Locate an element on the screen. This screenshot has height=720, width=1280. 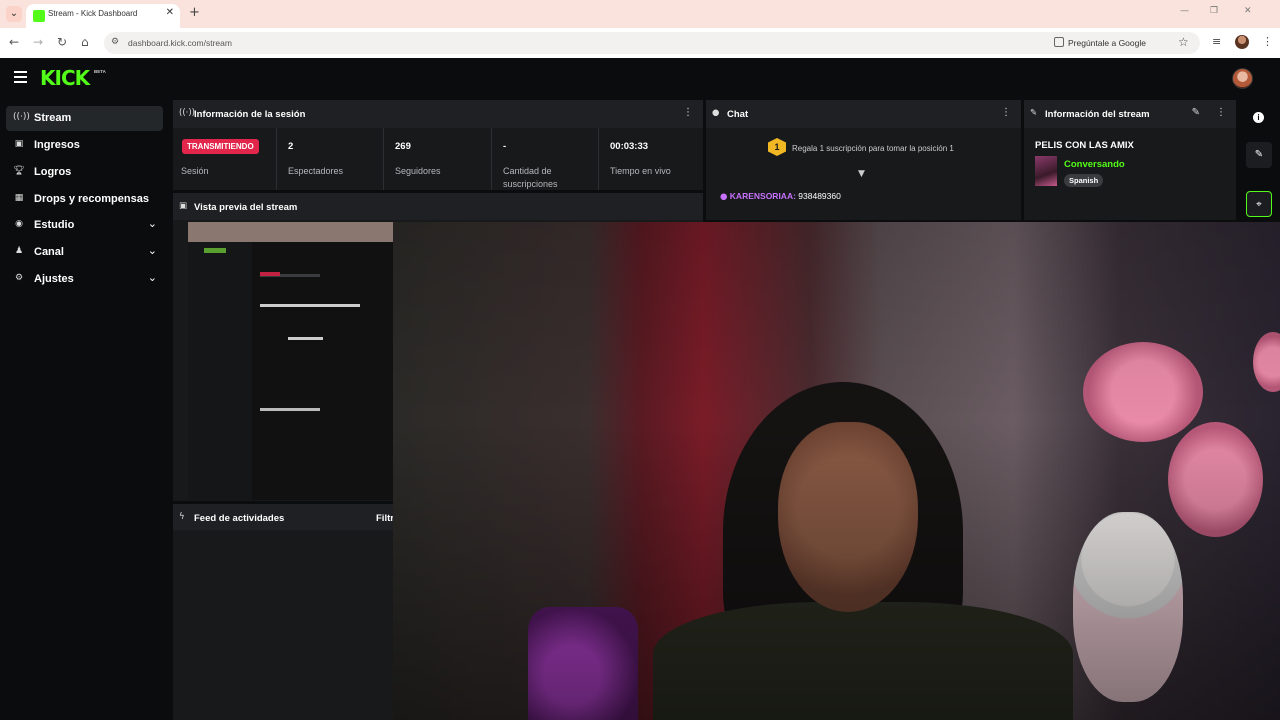
tab-search-button: ⌄ is located at coordinates (14, 14).